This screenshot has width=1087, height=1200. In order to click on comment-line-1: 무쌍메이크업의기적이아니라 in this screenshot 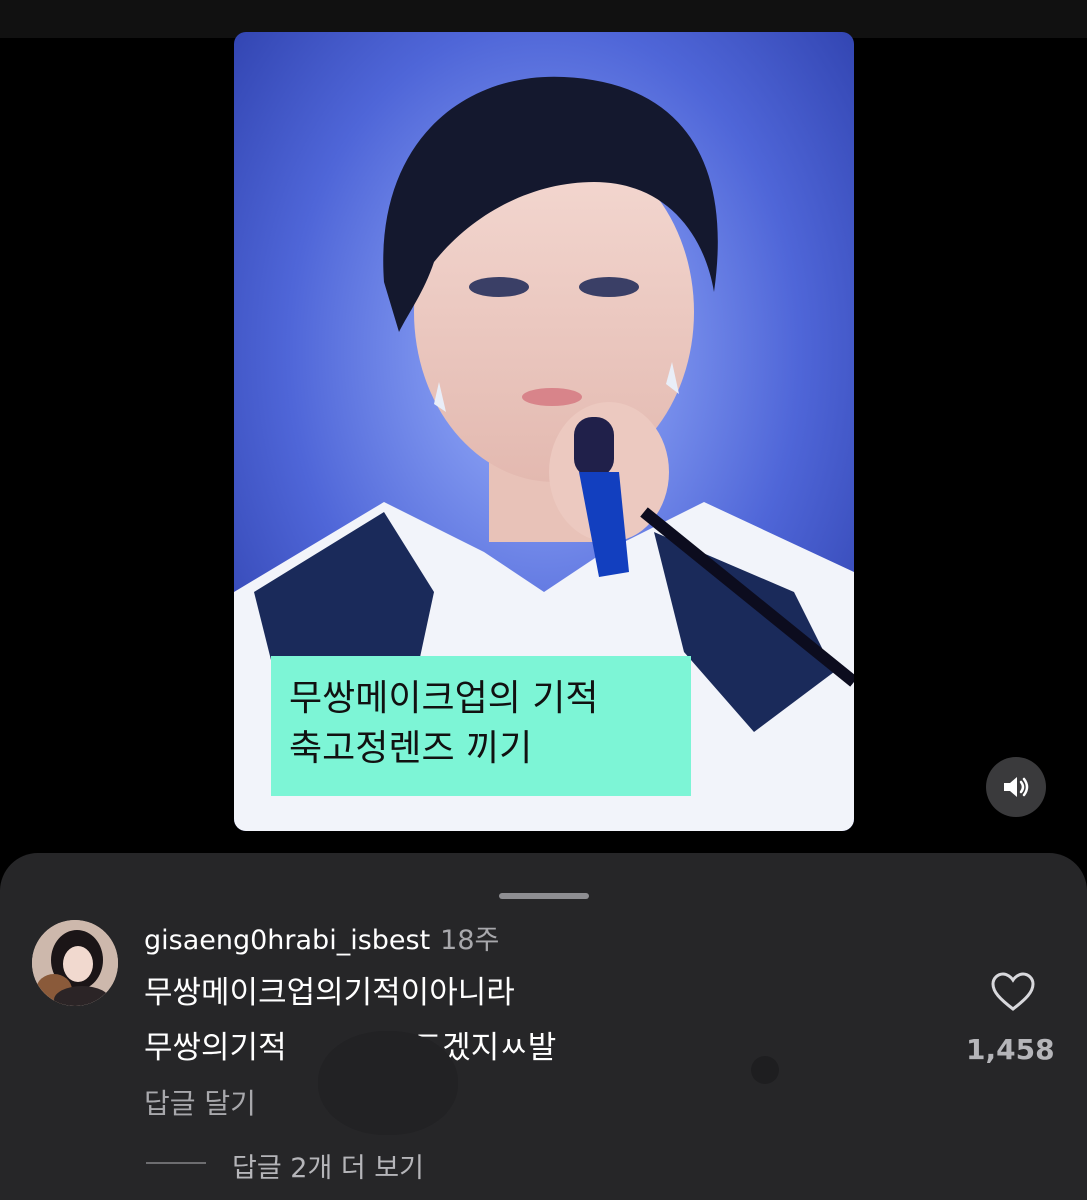, I will do `click(329, 993)`.